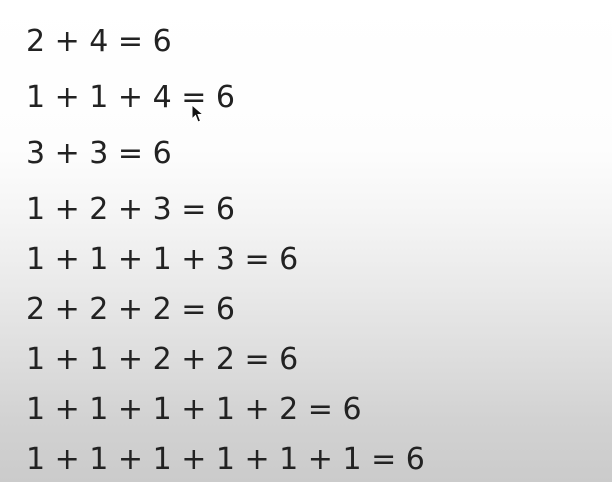 This screenshot has height=488, width=612. I want to click on equation-line-6: 2 + 2 + 2 = 6, so click(130, 309).